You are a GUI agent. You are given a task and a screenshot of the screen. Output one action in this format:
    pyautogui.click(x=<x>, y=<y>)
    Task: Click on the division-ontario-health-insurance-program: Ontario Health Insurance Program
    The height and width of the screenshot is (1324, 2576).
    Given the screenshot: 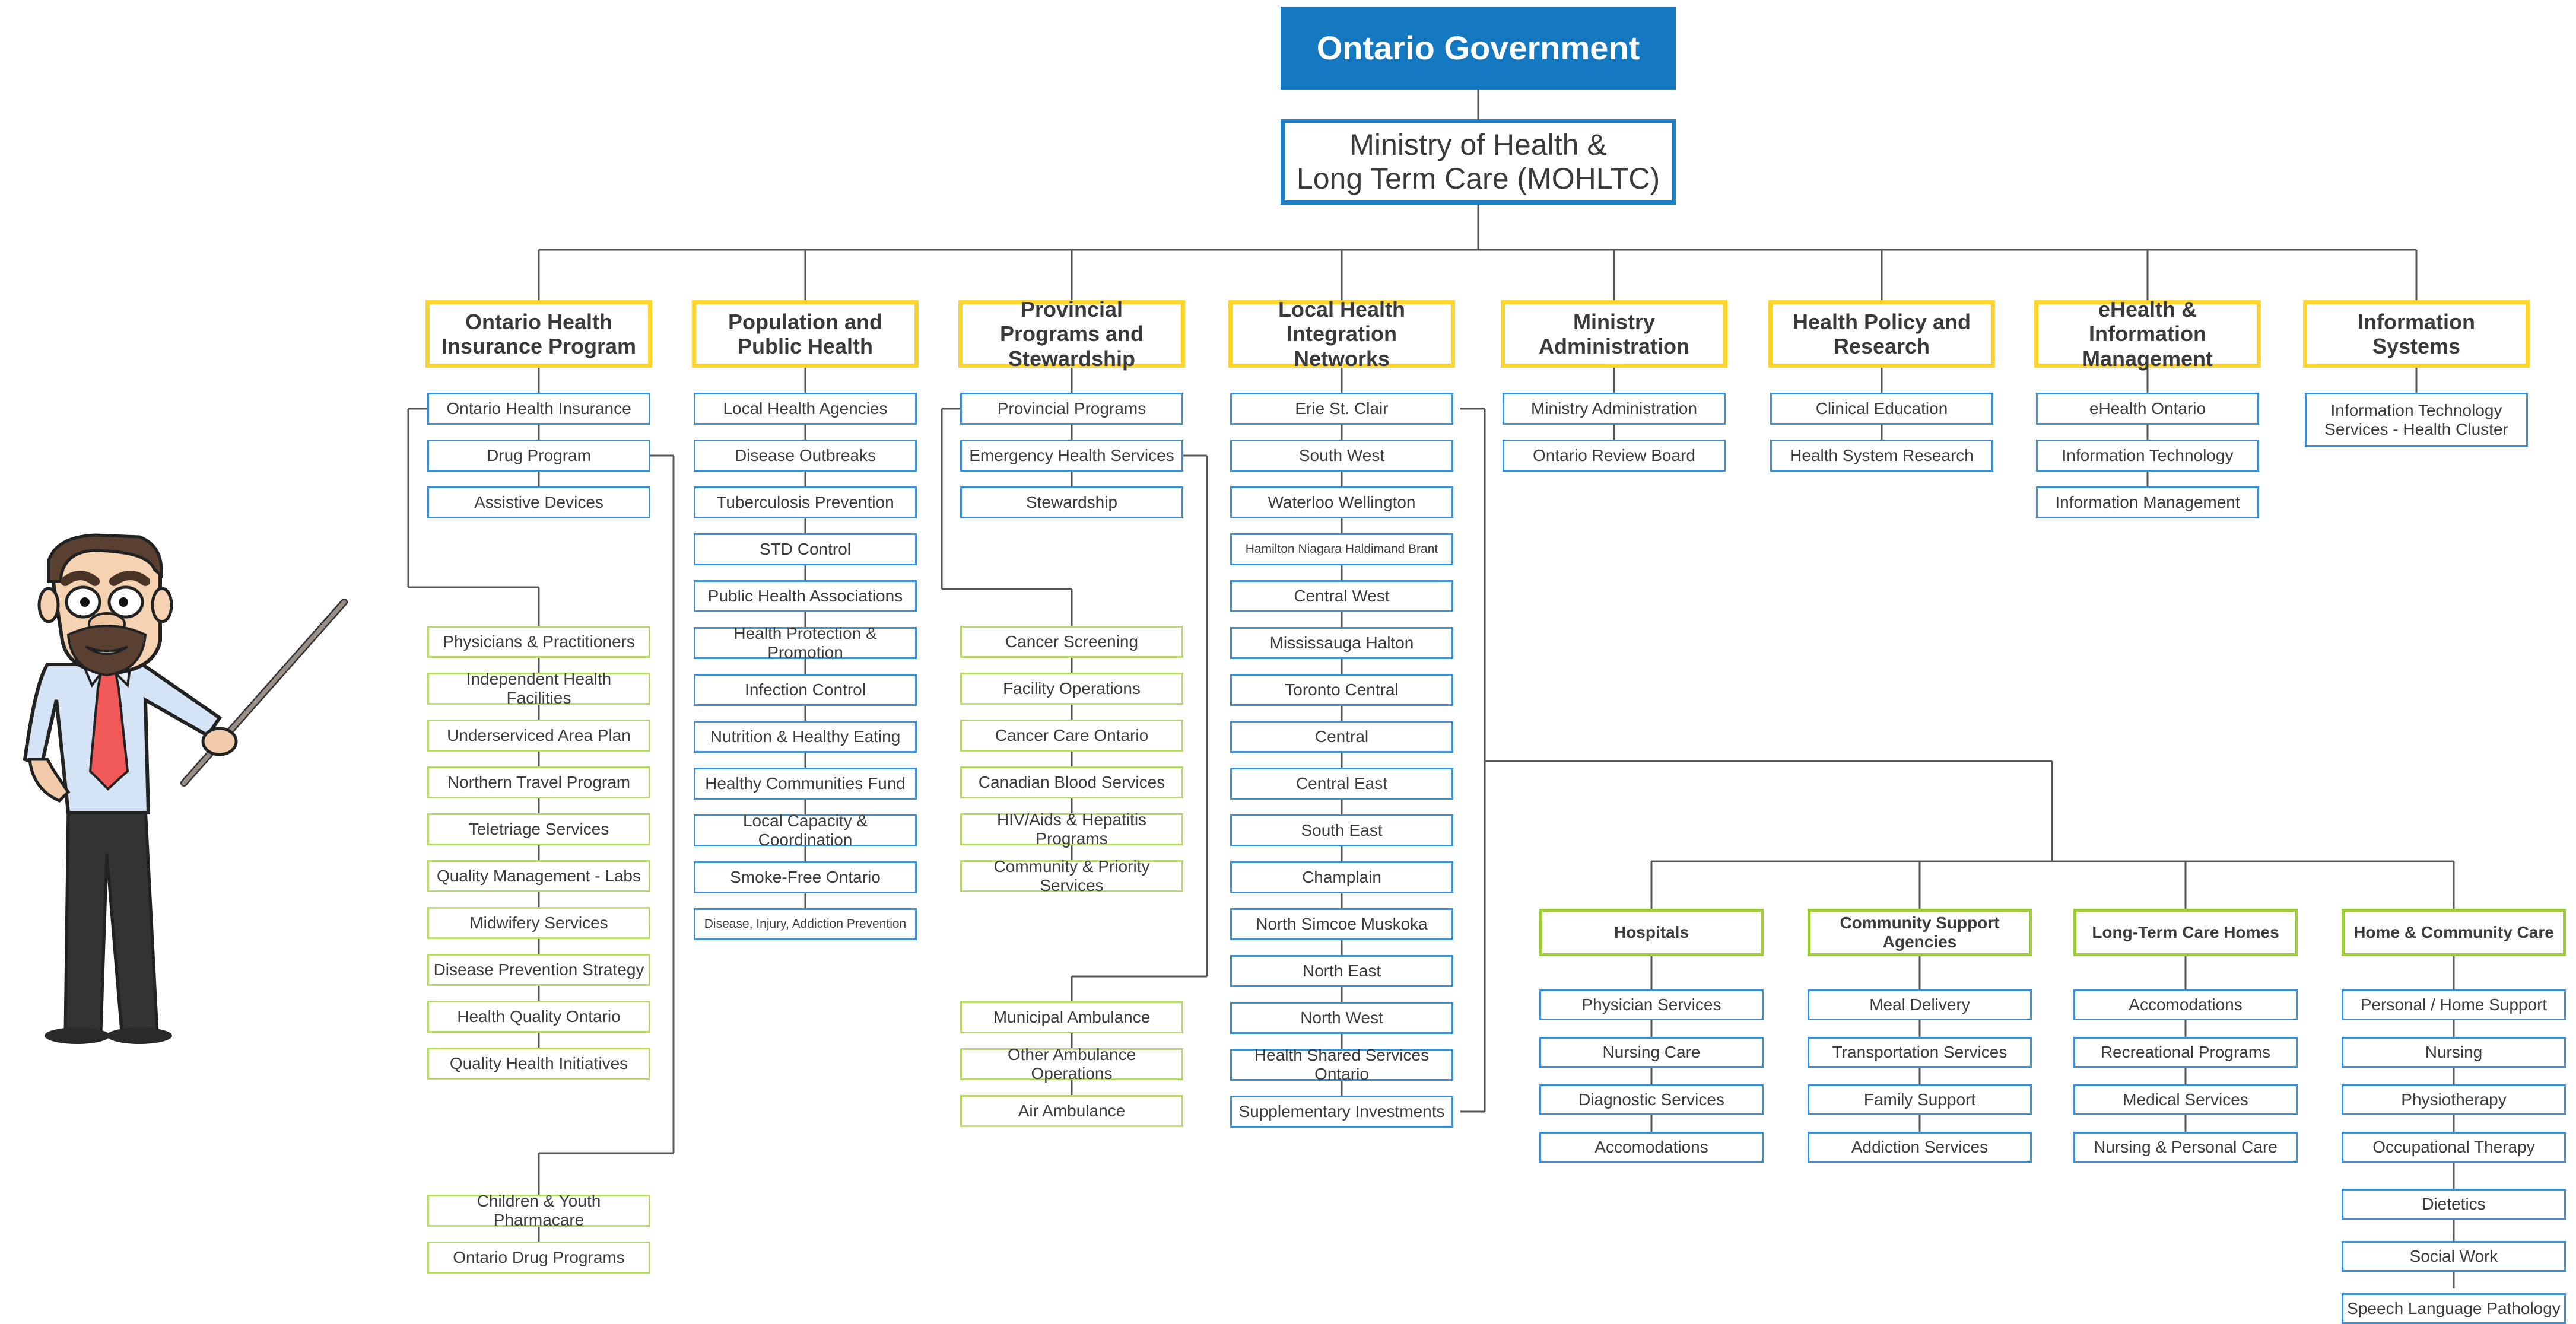 What is the action you would take?
    pyautogui.click(x=538, y=334)
    